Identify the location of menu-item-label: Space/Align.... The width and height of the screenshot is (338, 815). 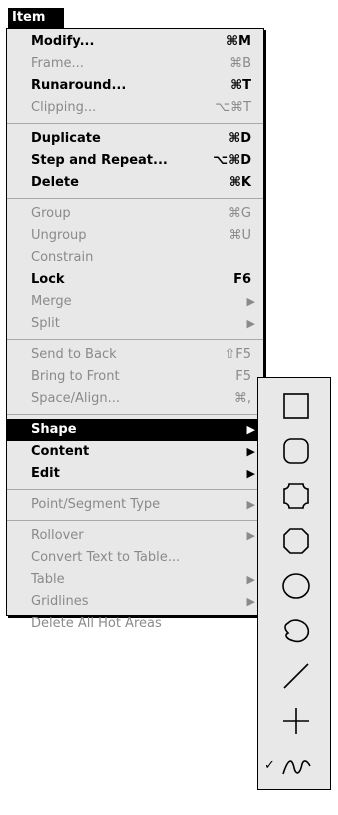
(76, 398).